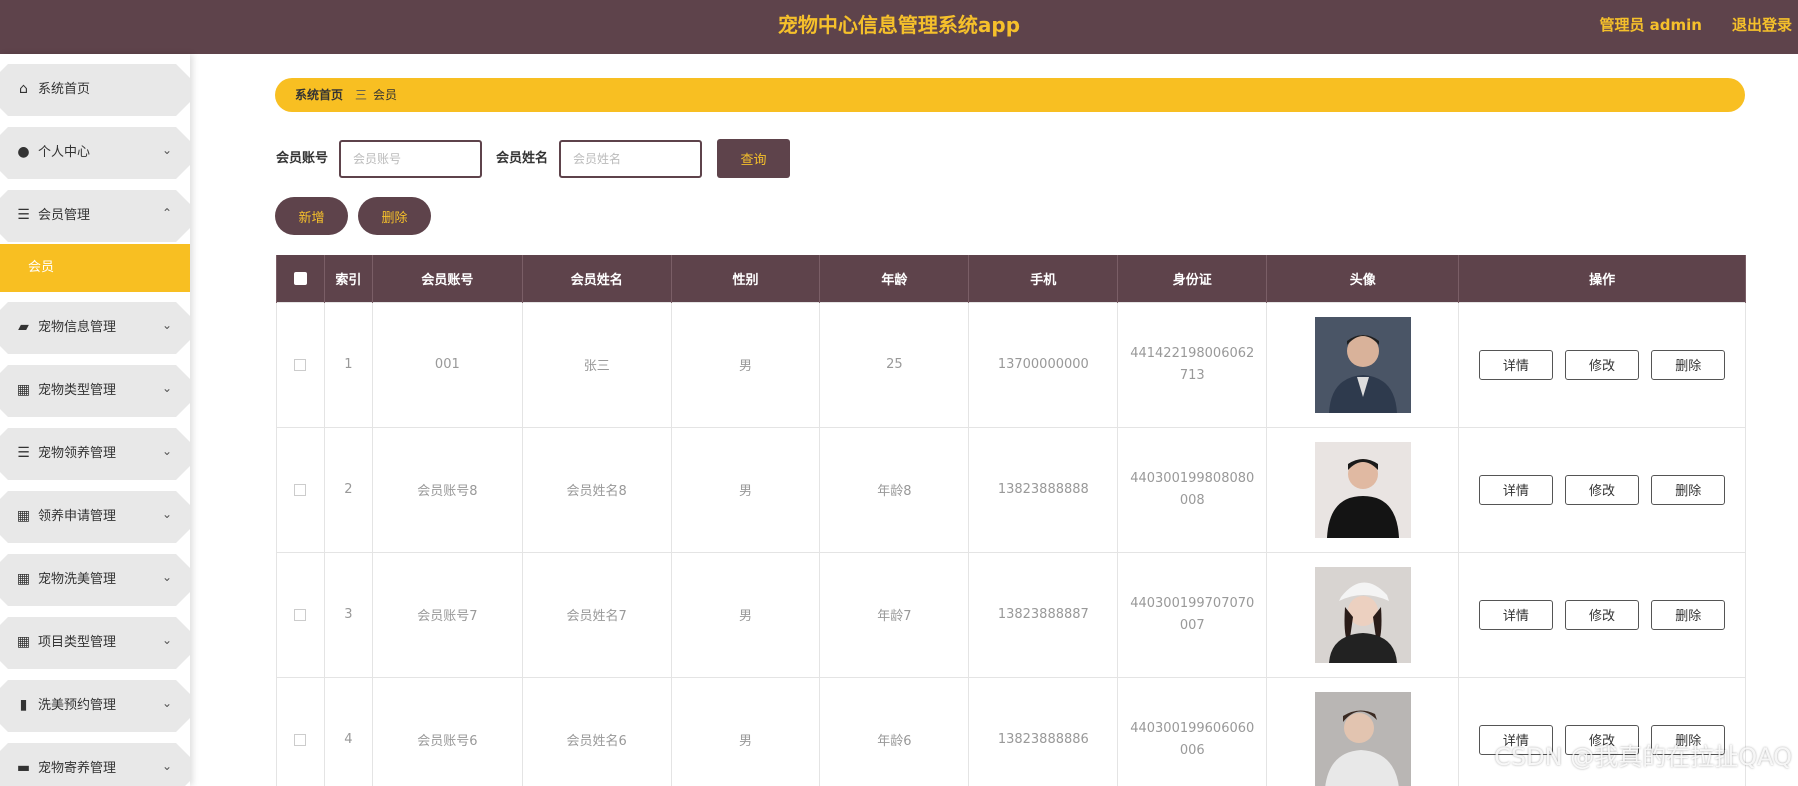  What do you see at coordinates (23, 152) in the screenshot?
I see `user-icon: ●` at bounding box center [23, 152].